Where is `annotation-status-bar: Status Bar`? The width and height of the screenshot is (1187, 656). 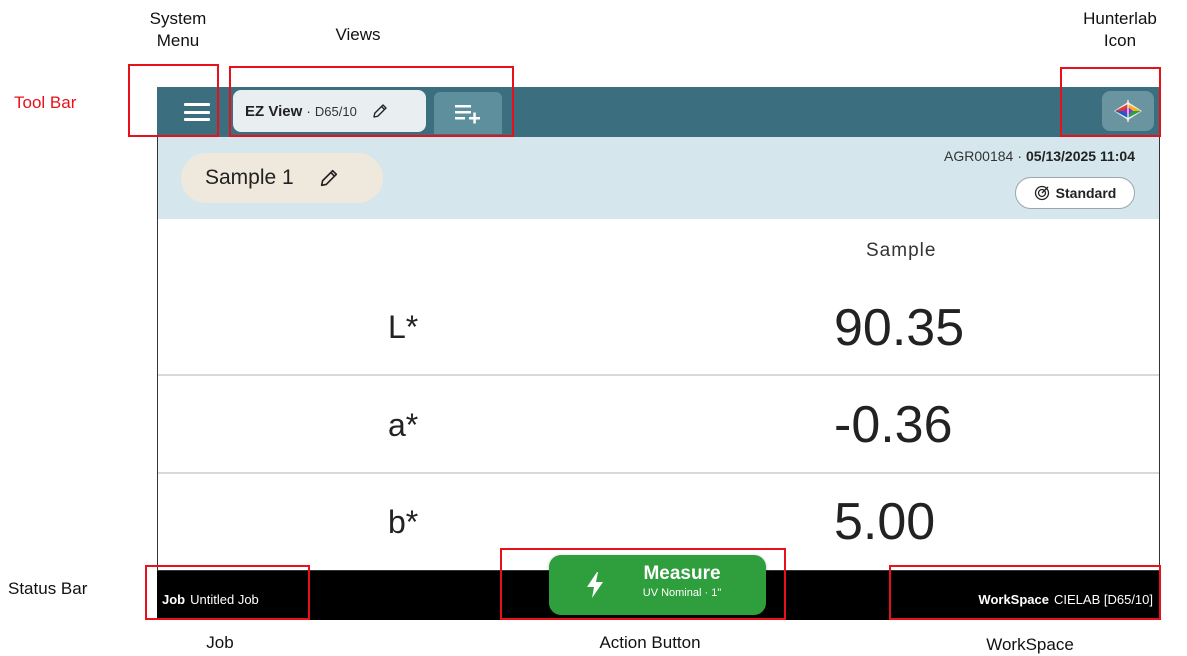
annotation-status-bar: Status Bar is located at coordinates (48, 588).